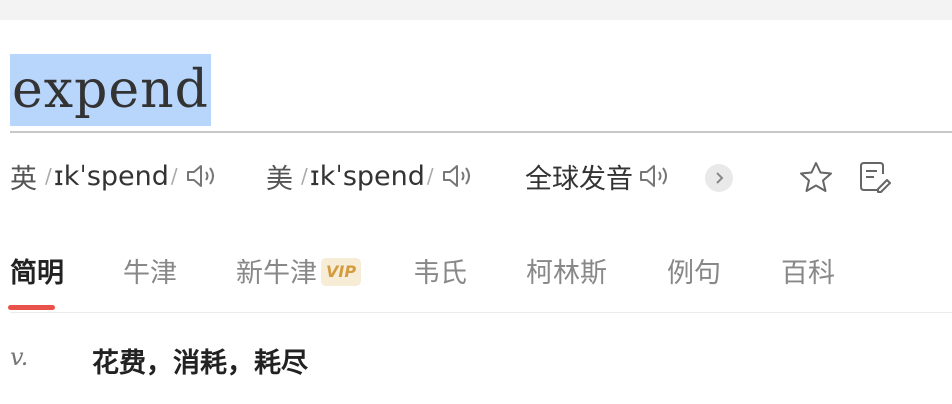 The image size is (952, 404). I want to click on pronunciation-us: 美 / ɪkˈspend /, so click(371, 176).